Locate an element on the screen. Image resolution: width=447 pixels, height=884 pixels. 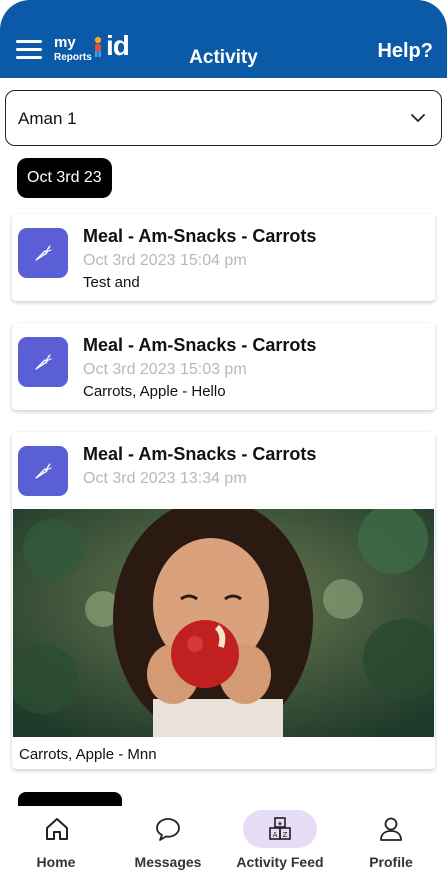
activity-timestamp: Oct 3rd 2023 13:34 pm is located at coordinates (165, 478).